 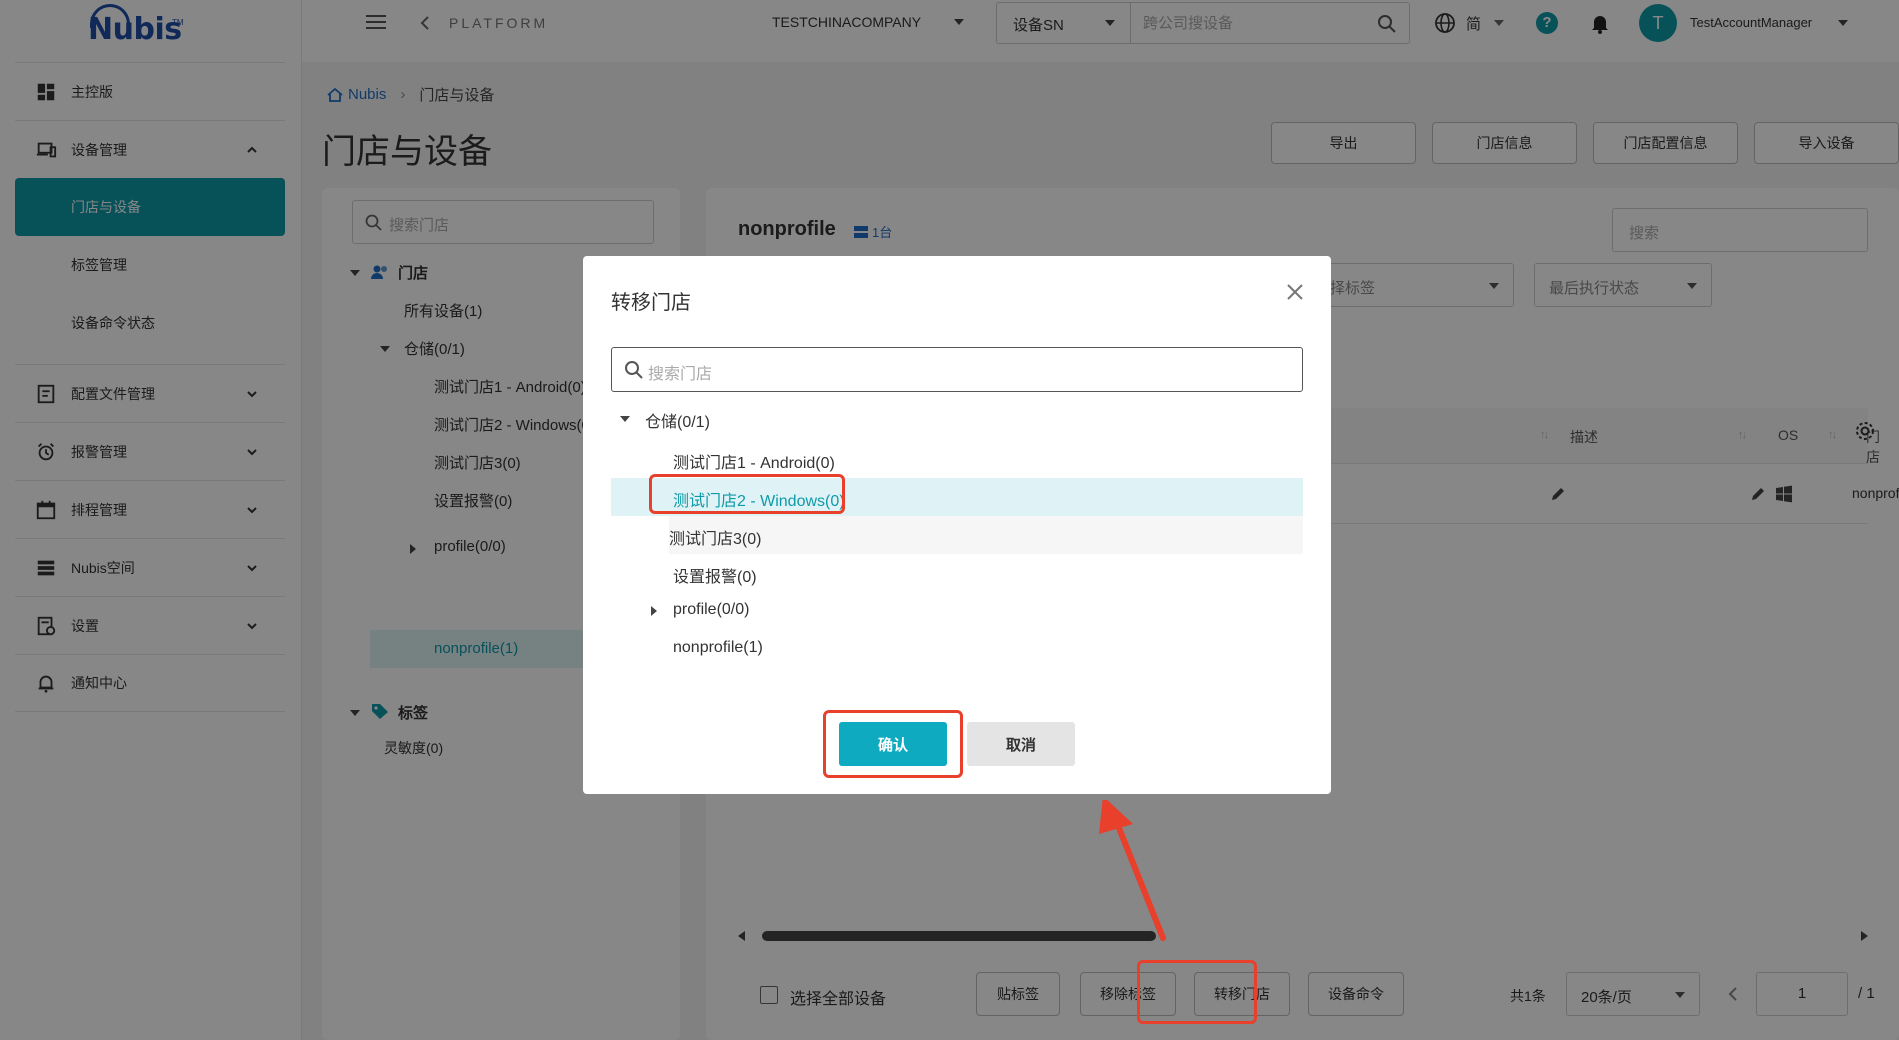 What do you see at coordinates (718, 647) in the screenshot?
I see `dialog-tree-item-label: nonprofile(1)` at bounding box center [718, 647].